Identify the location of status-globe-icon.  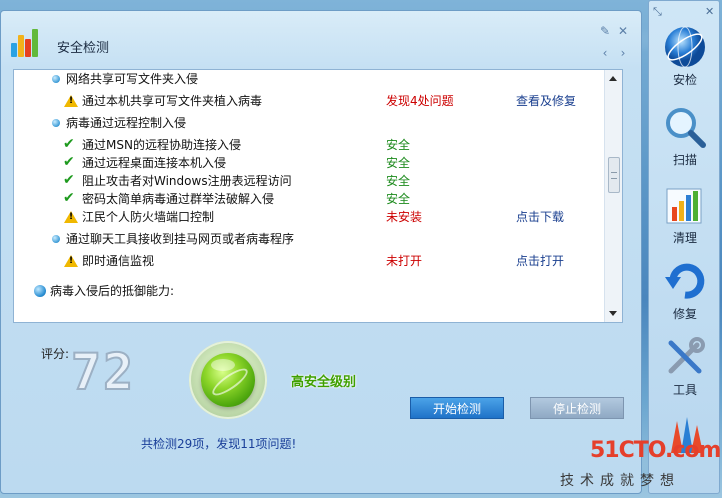
(228, 380).